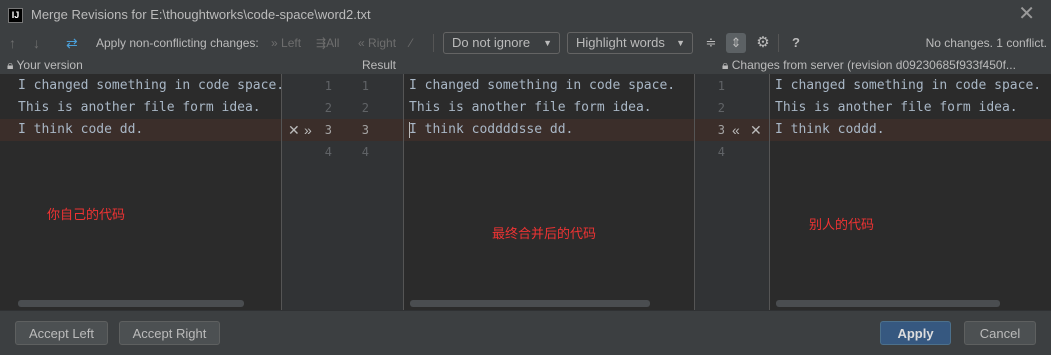 This screenshot has height=355, width=1051. Describe the element at coordinates (169, 333) in the screenshot. I see `accept-right-button: Accept Right` at that location.